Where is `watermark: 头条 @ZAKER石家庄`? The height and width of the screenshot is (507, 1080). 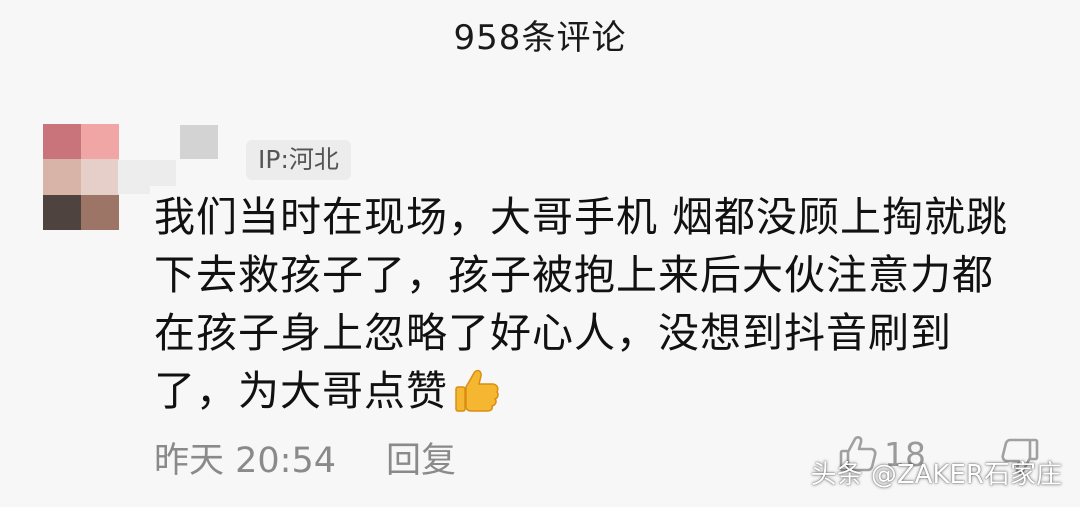
watermark: 头条 @ZAKER石家庄 is located at coordinates (936, 475).